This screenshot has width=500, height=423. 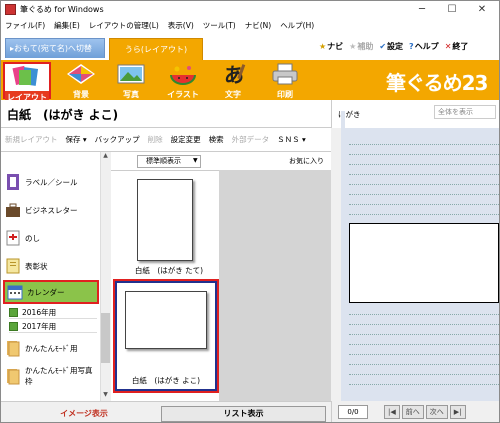 I want to click on tool-layout-button: レイアウト, so click(x=27, y=83).